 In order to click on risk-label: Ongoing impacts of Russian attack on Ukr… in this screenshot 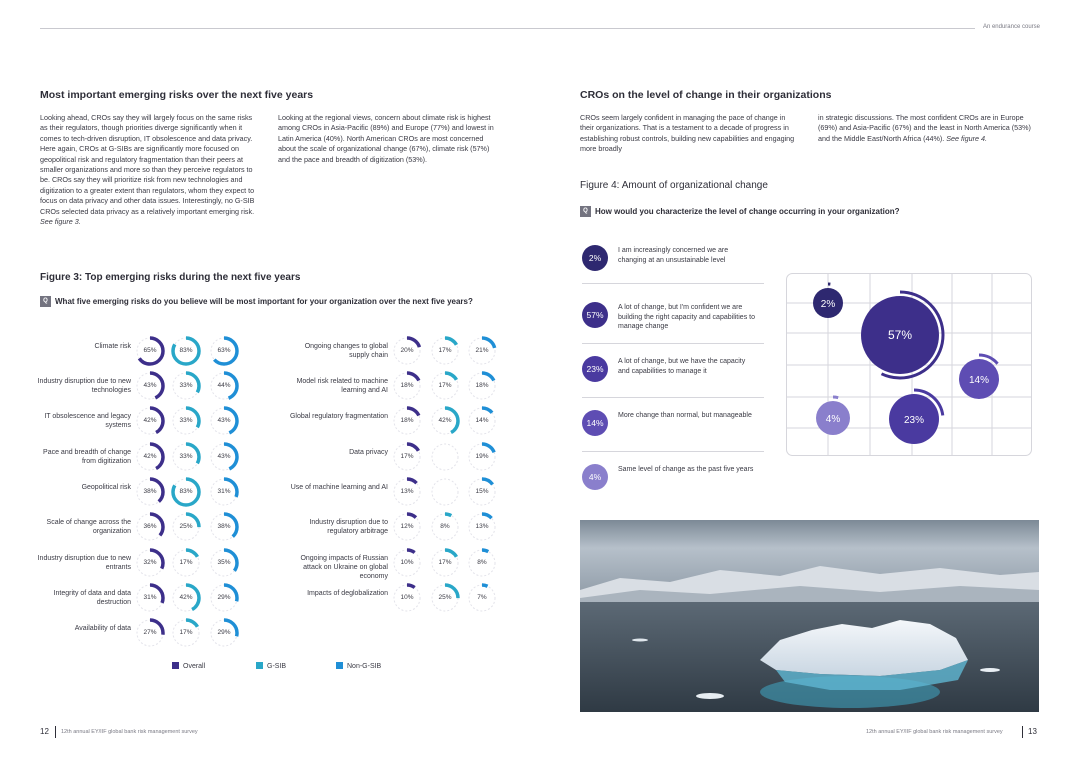, I will do `click(344, 567)`.